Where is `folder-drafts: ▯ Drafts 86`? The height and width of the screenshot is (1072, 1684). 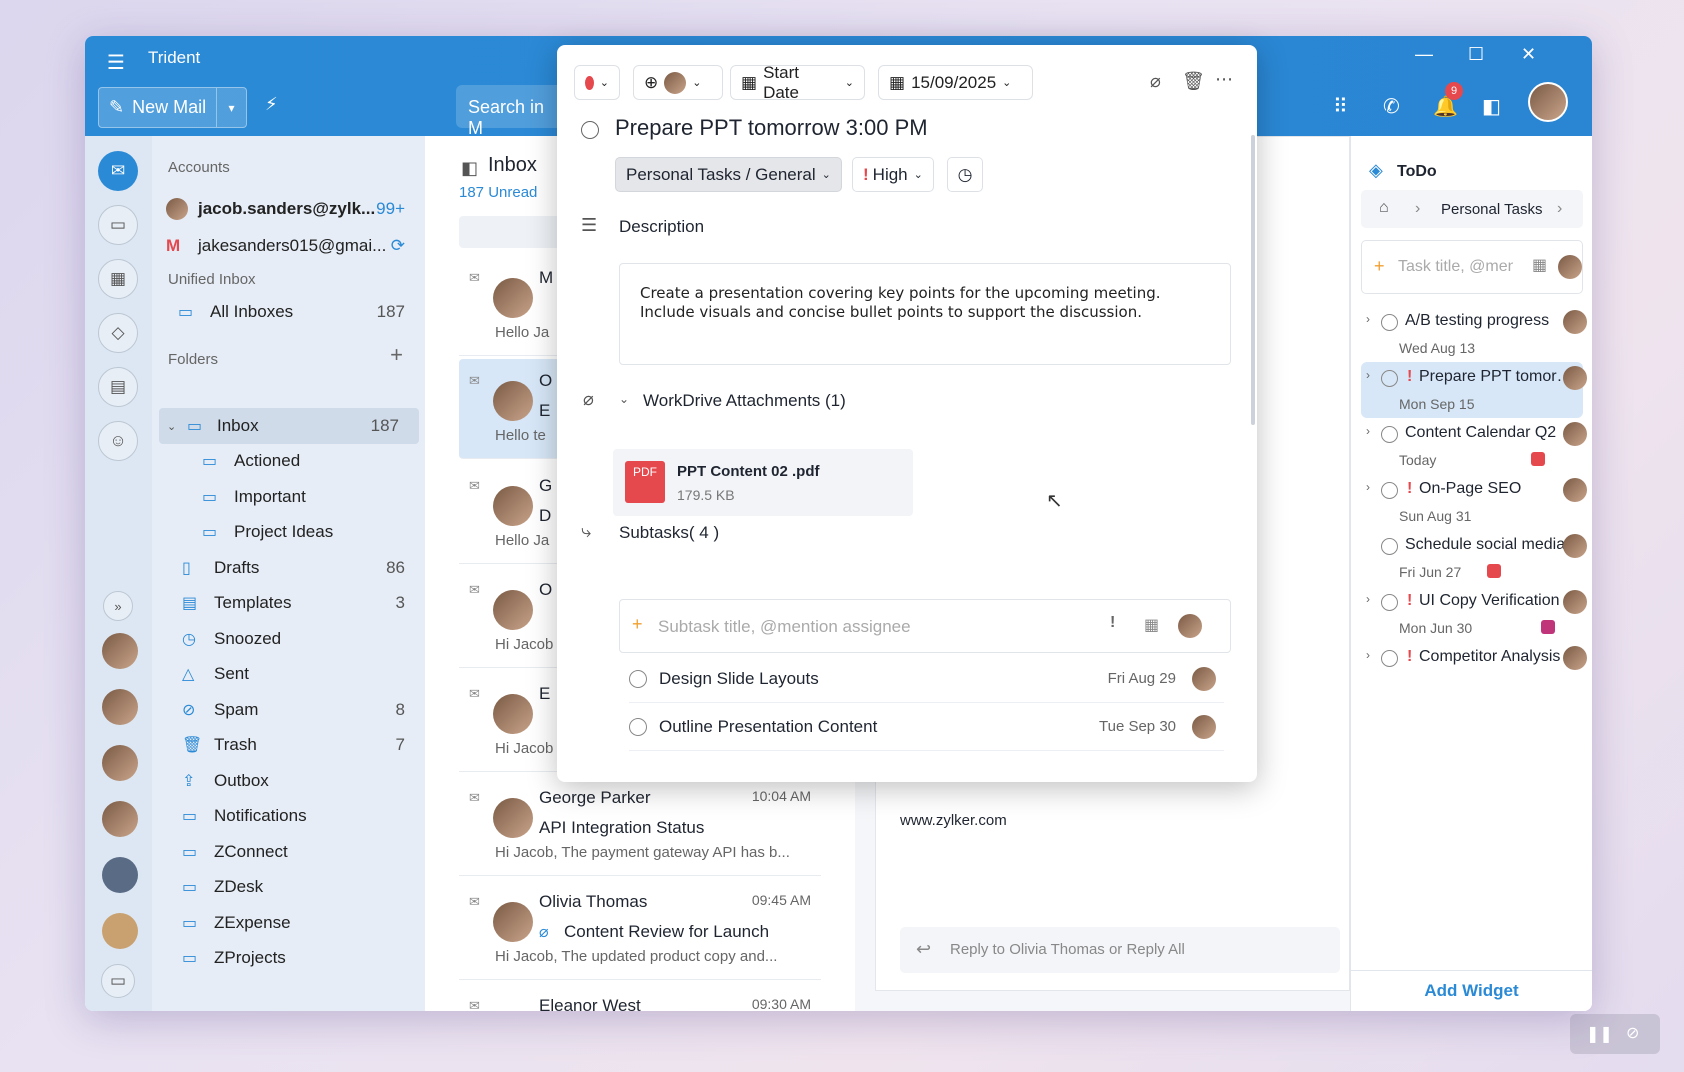
folder-drafts: ▯ Drafts 86 is located at coordinates (288, 568).